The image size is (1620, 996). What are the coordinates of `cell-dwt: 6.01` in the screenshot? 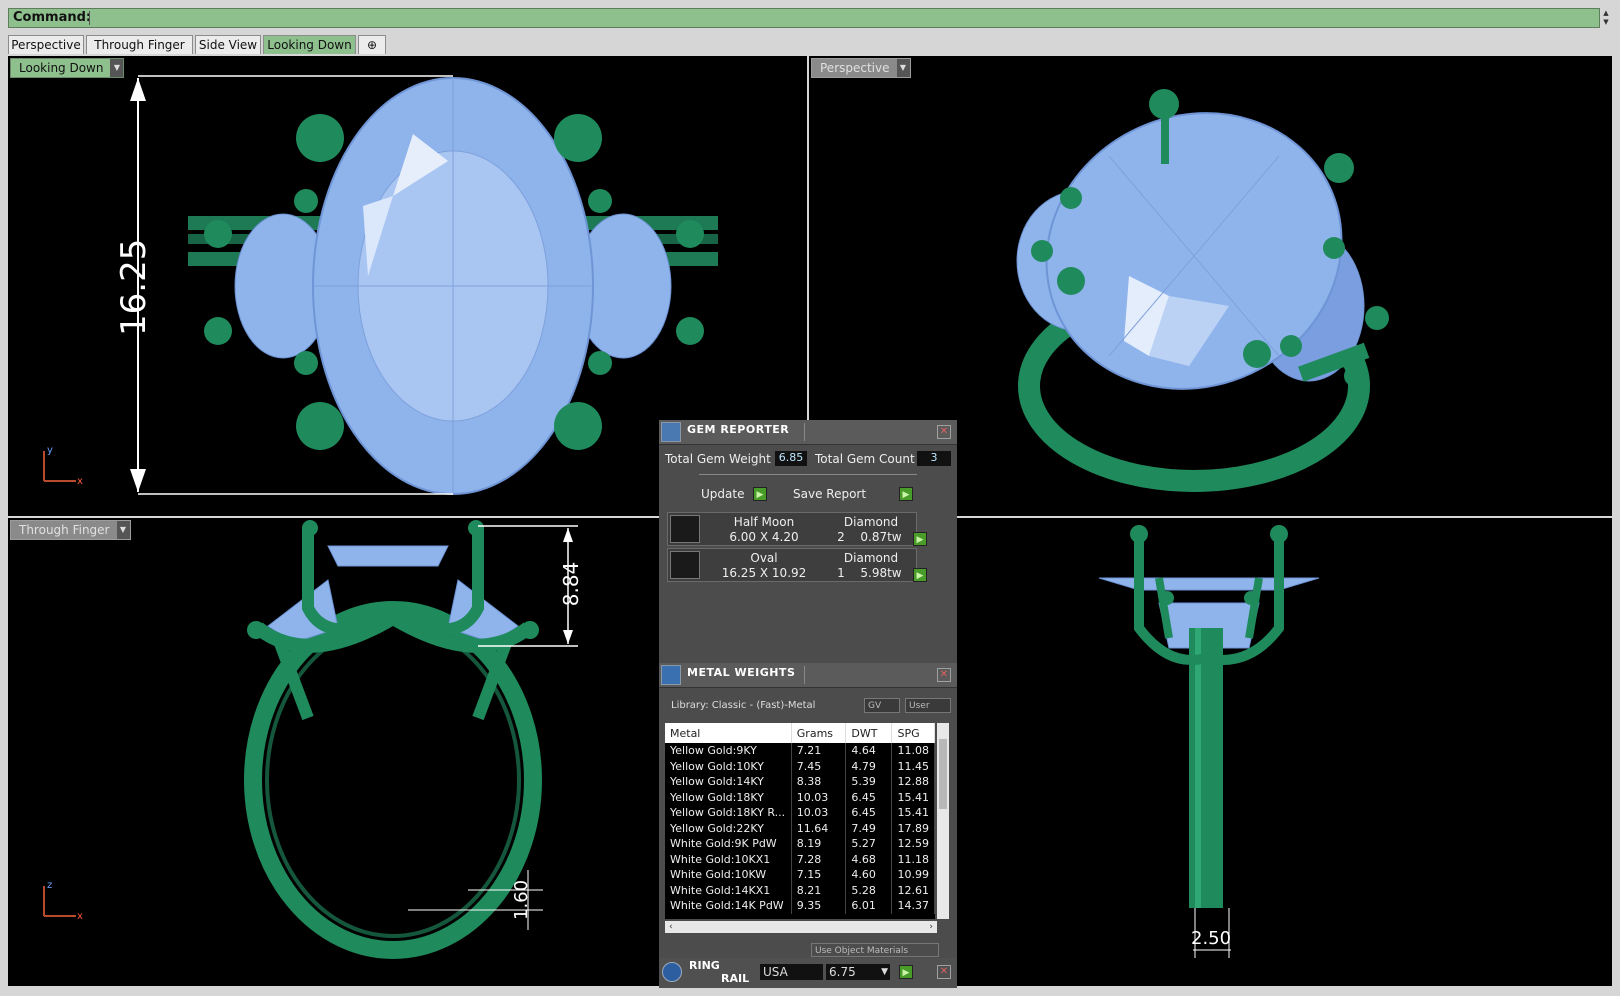 It's located at (869, 906).